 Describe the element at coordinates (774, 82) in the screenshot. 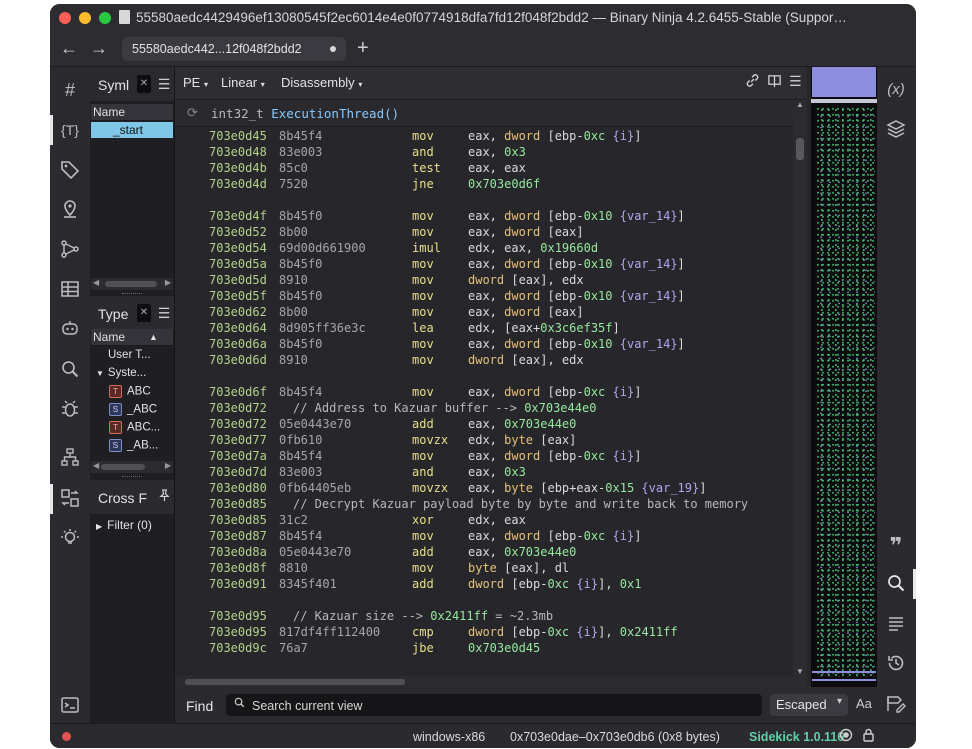

I see `split-view-icon` at that location.